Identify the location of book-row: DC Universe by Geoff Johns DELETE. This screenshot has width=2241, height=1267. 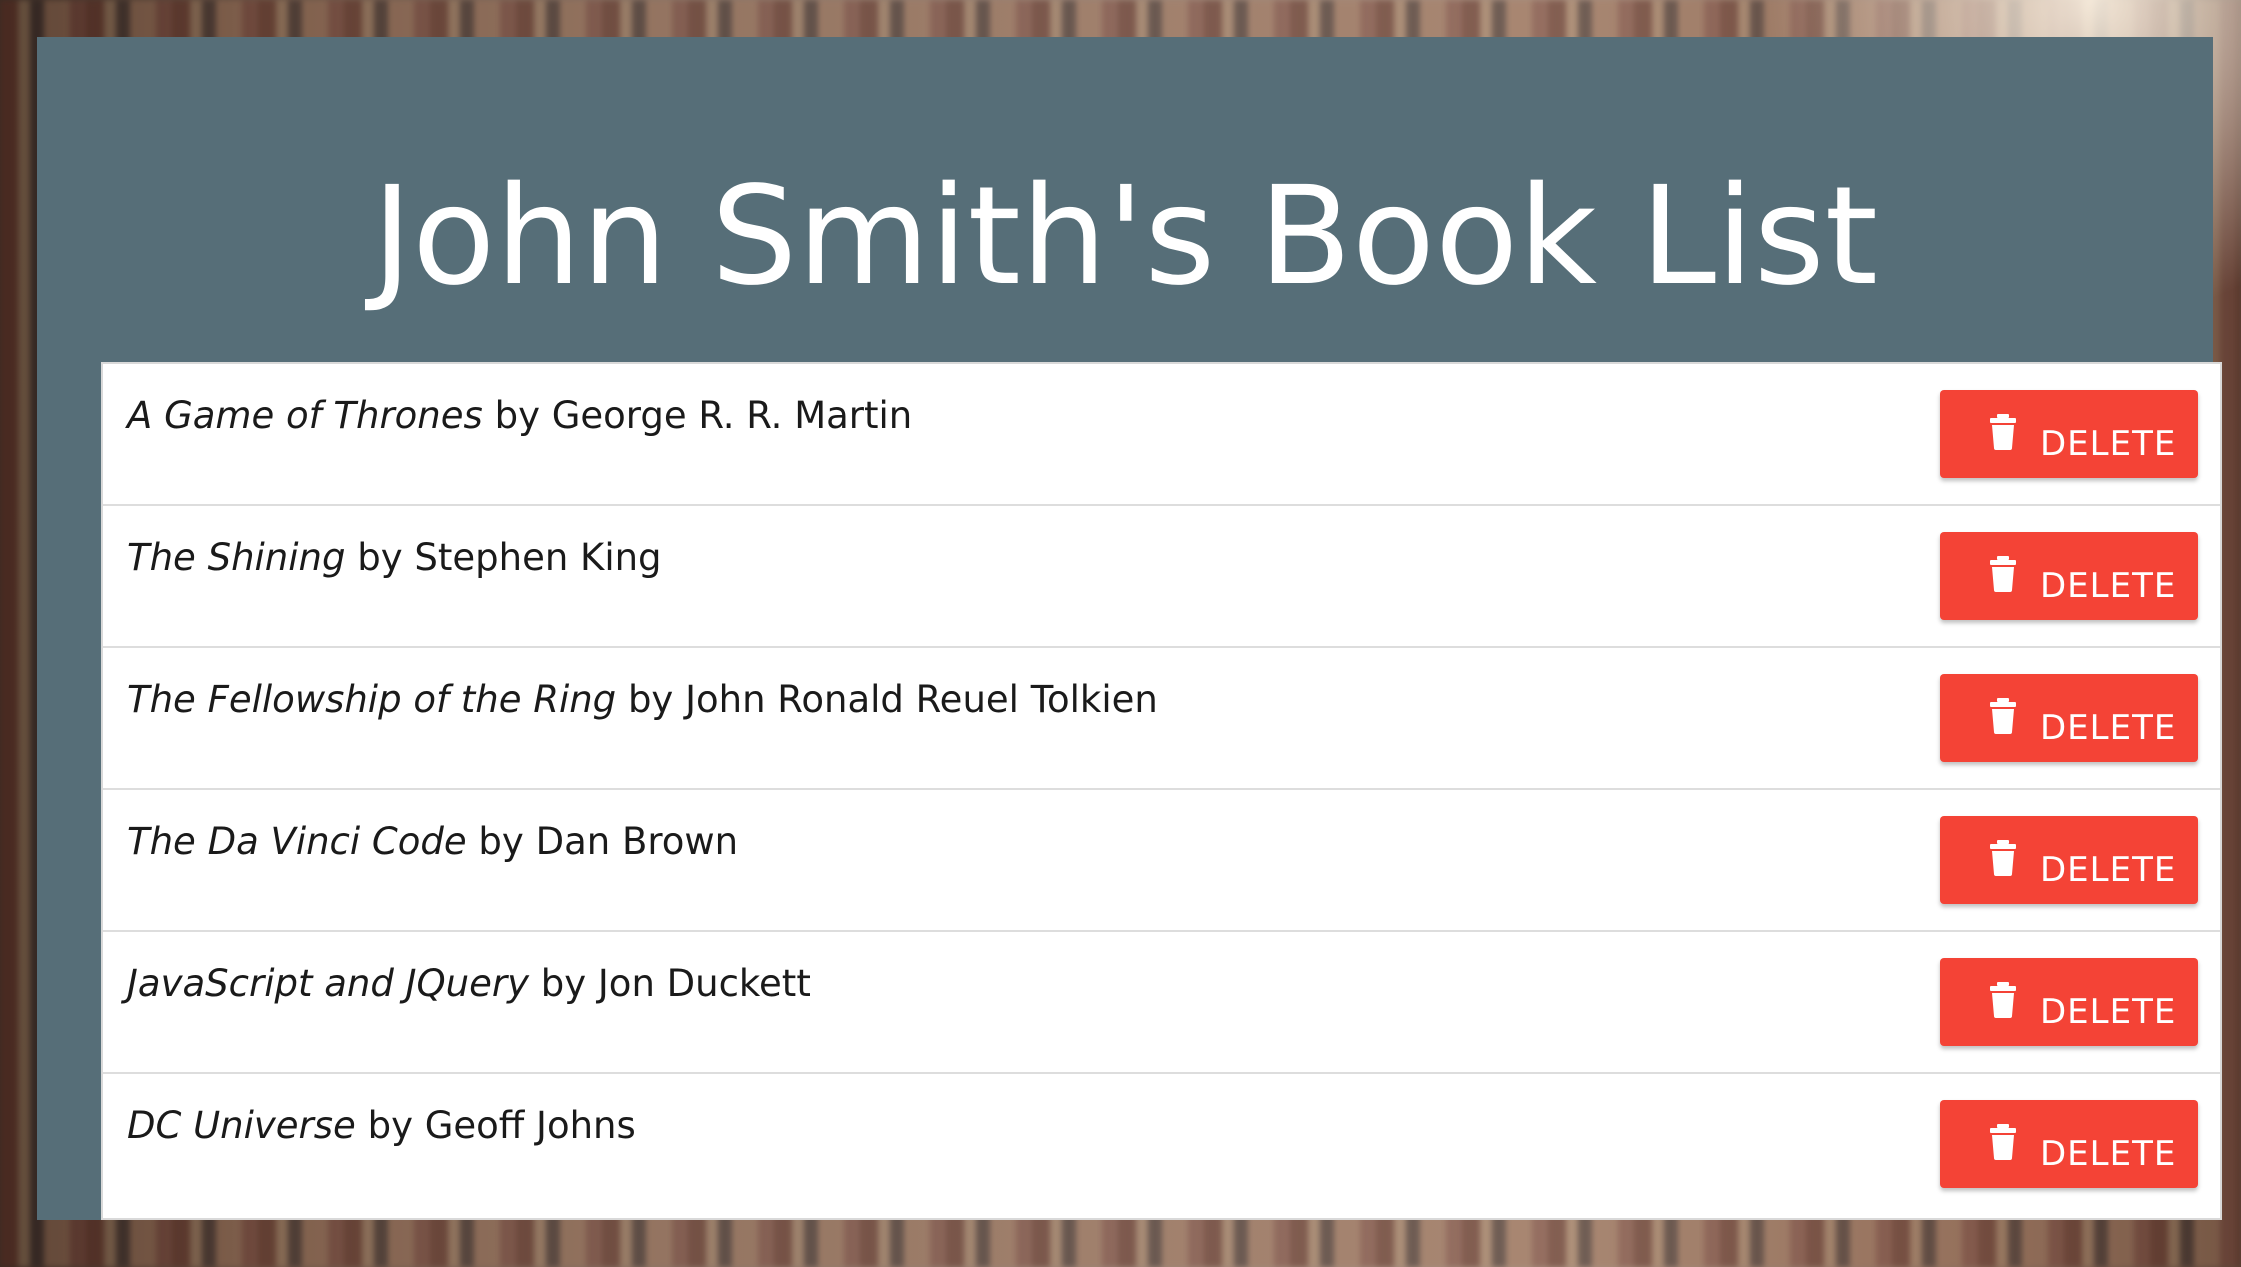
(1161, 1146).